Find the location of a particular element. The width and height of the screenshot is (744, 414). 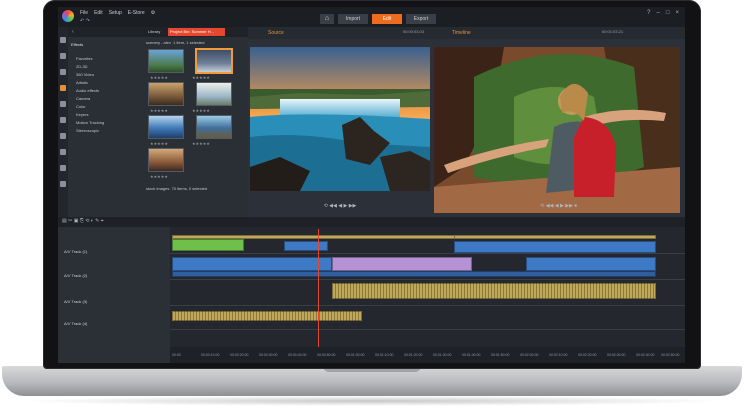

tab-import: Import is located at coordinates (353, 19).